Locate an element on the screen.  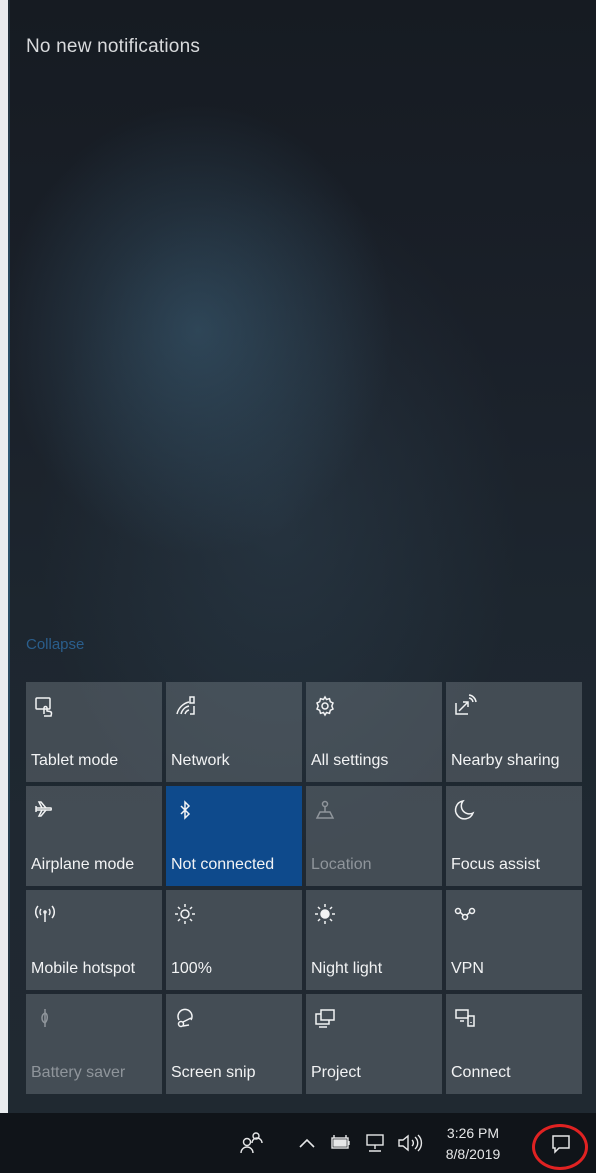
tile-label: Airplane mode is located at coordinates (83, 864).